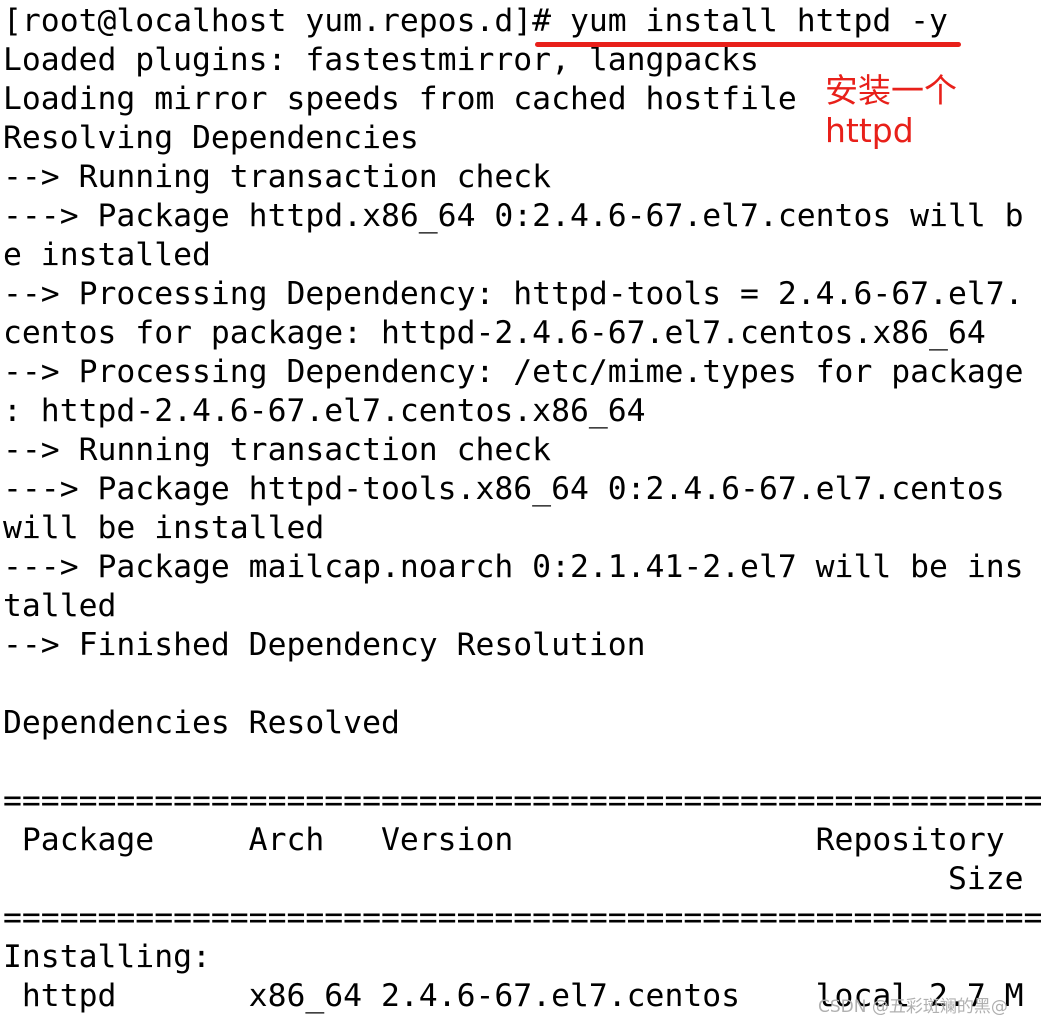 This screenshot has width=1041, height=1027. I want to click on annotation-note-line1: 安装一个, so click(891, 90).